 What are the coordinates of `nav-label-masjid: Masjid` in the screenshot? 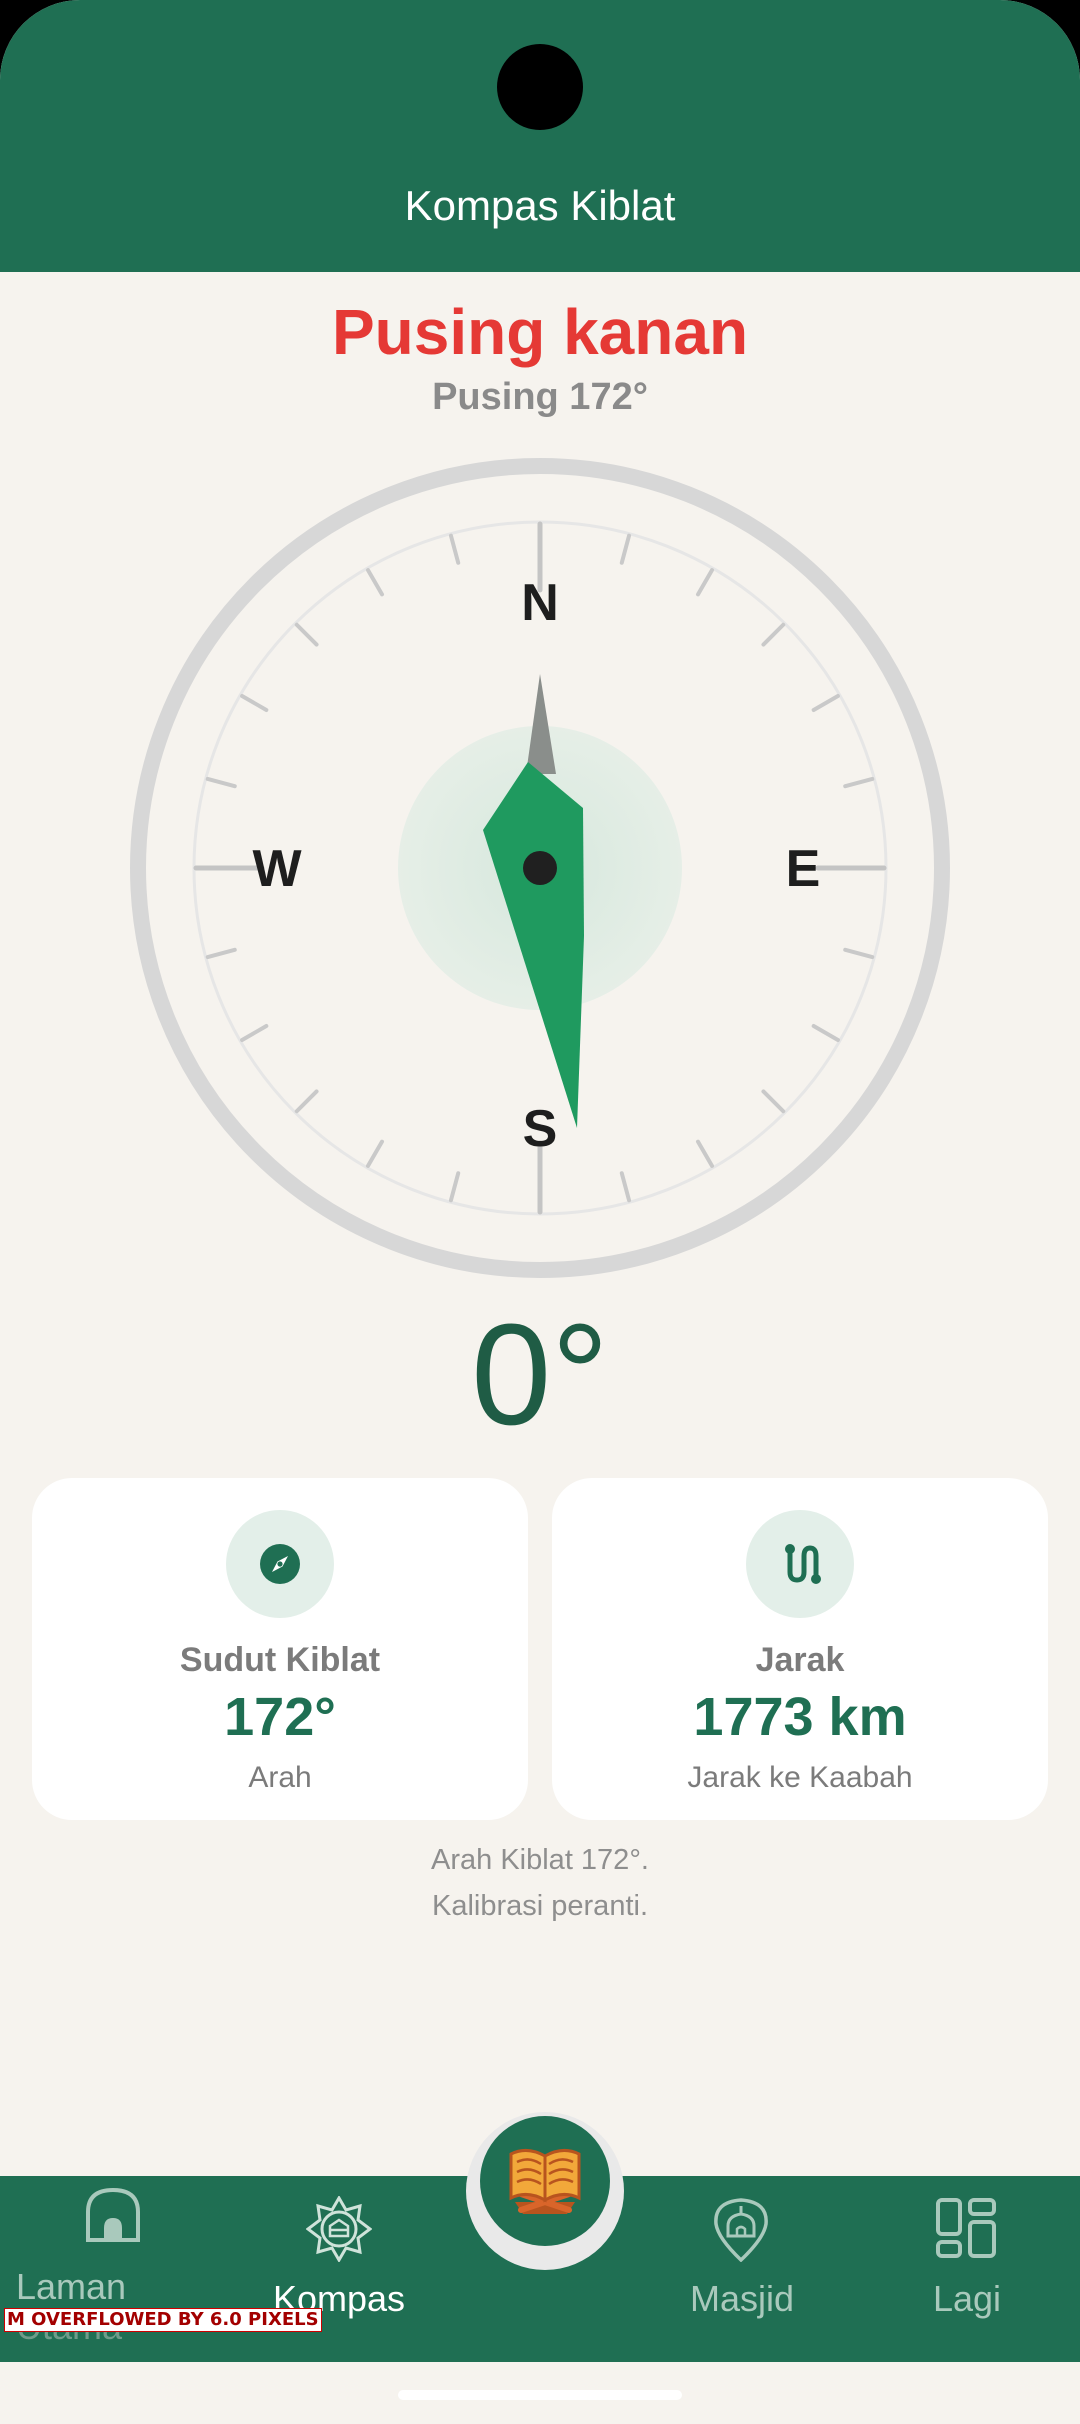 It's located at (742, 2299).